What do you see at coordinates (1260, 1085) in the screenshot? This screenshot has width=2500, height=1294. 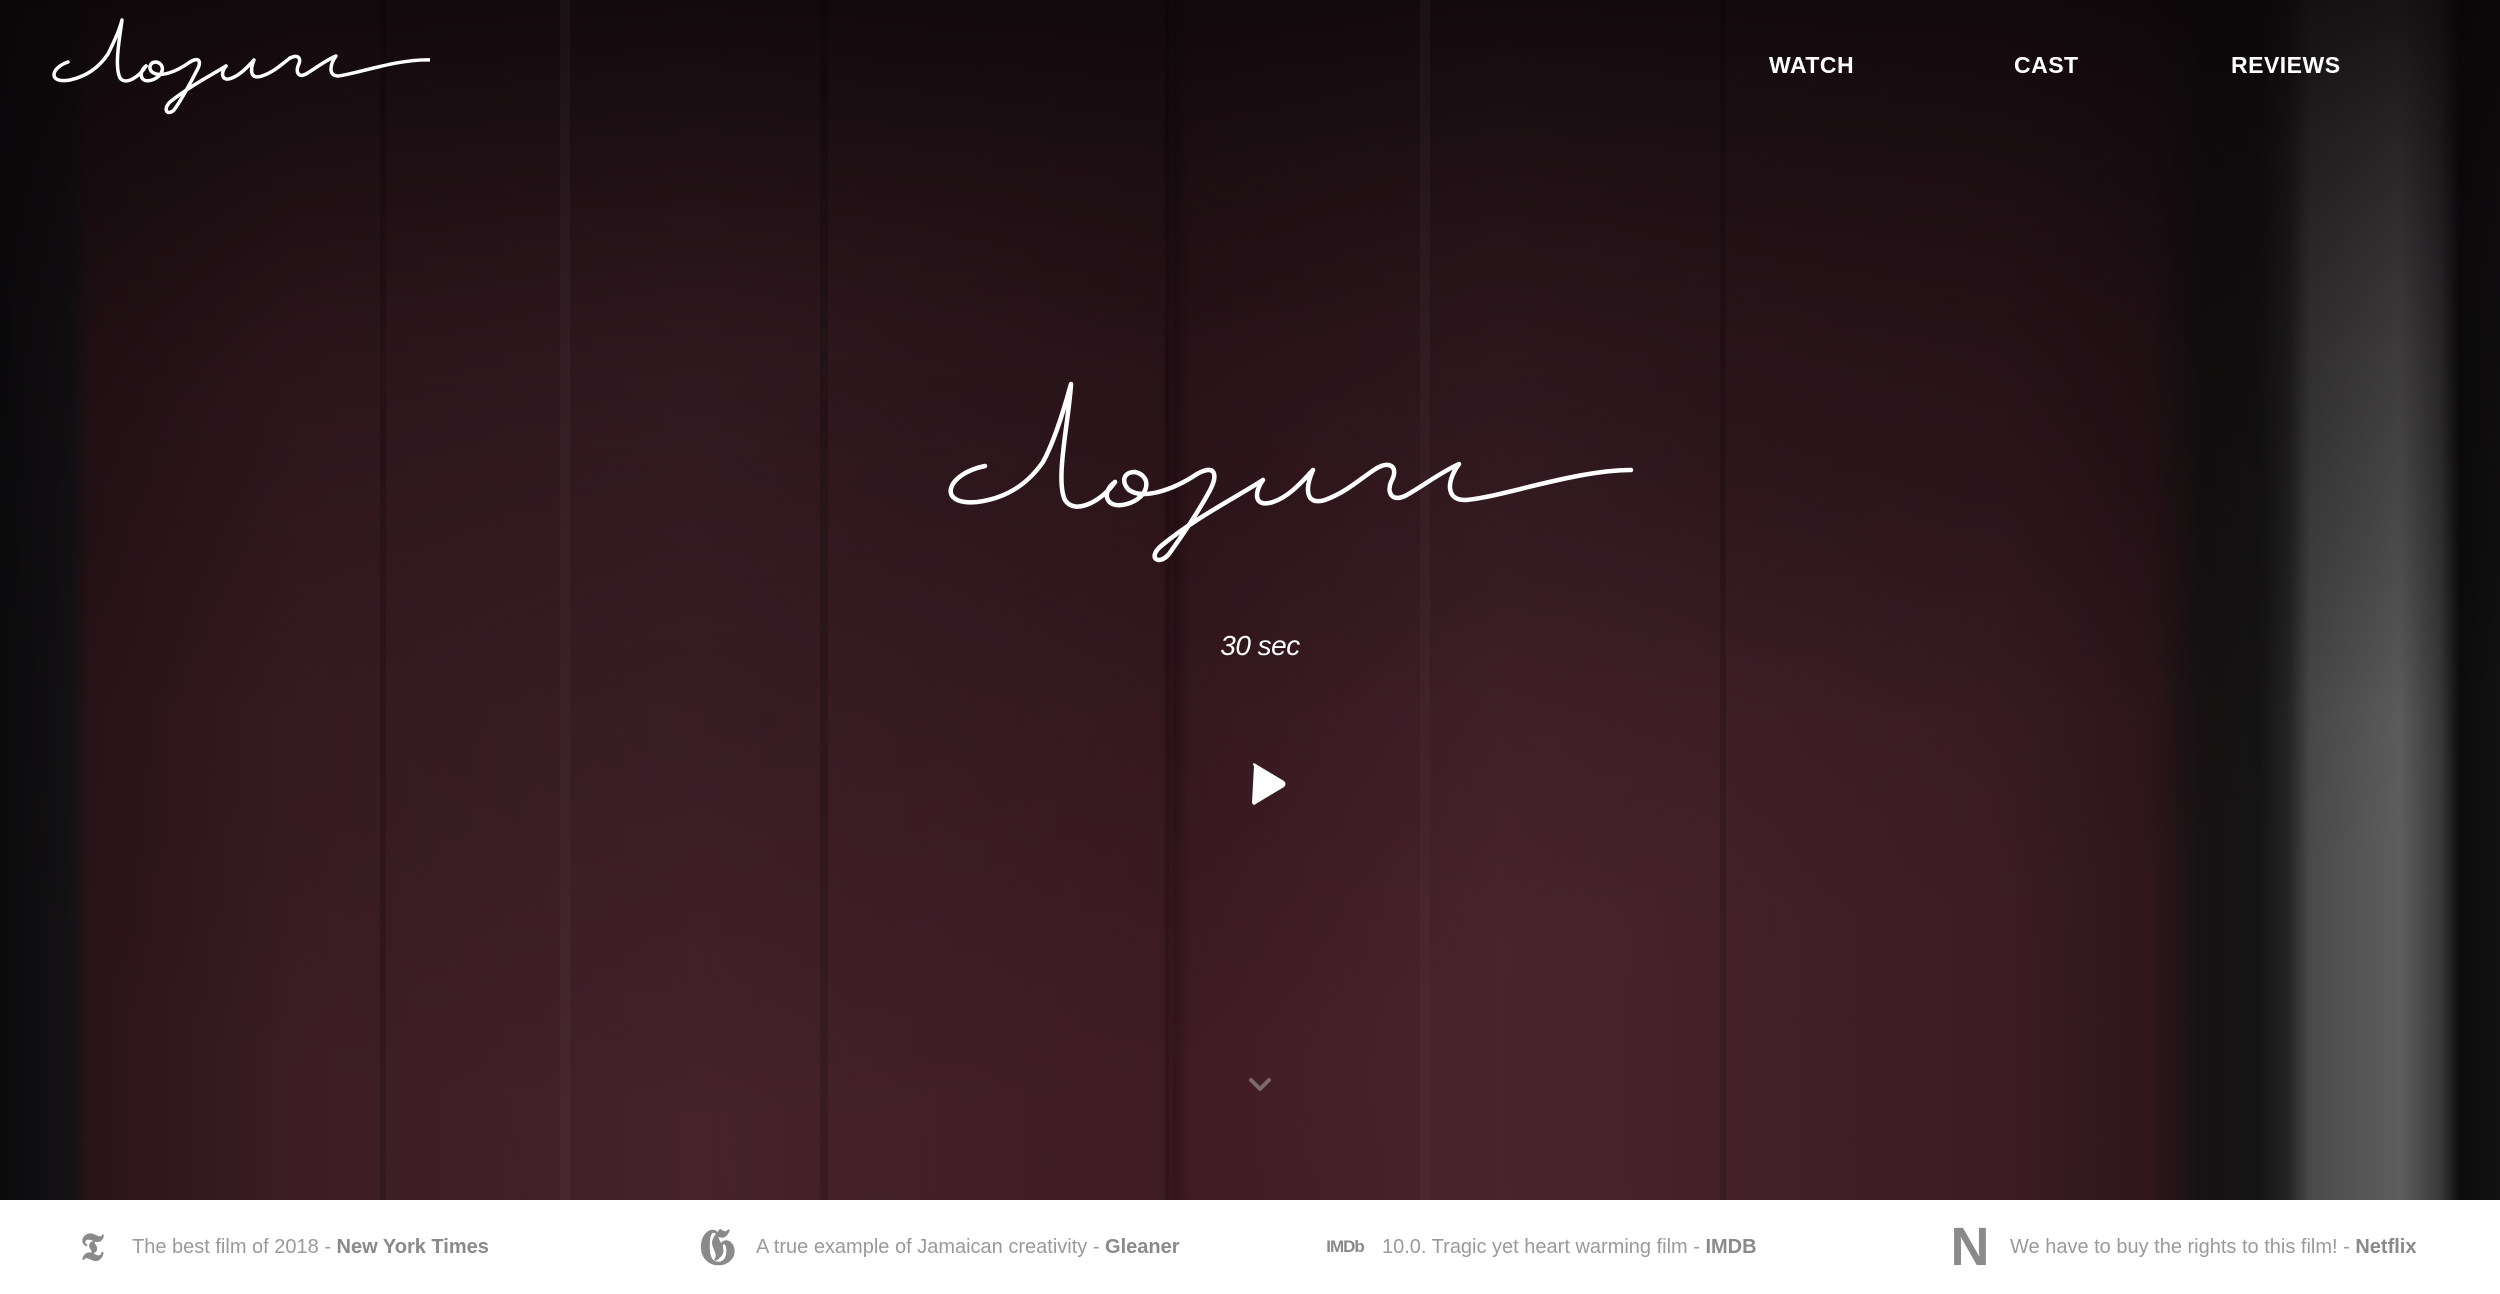 I see `chevron-down-icon` at bounding box center [1260, 1085].